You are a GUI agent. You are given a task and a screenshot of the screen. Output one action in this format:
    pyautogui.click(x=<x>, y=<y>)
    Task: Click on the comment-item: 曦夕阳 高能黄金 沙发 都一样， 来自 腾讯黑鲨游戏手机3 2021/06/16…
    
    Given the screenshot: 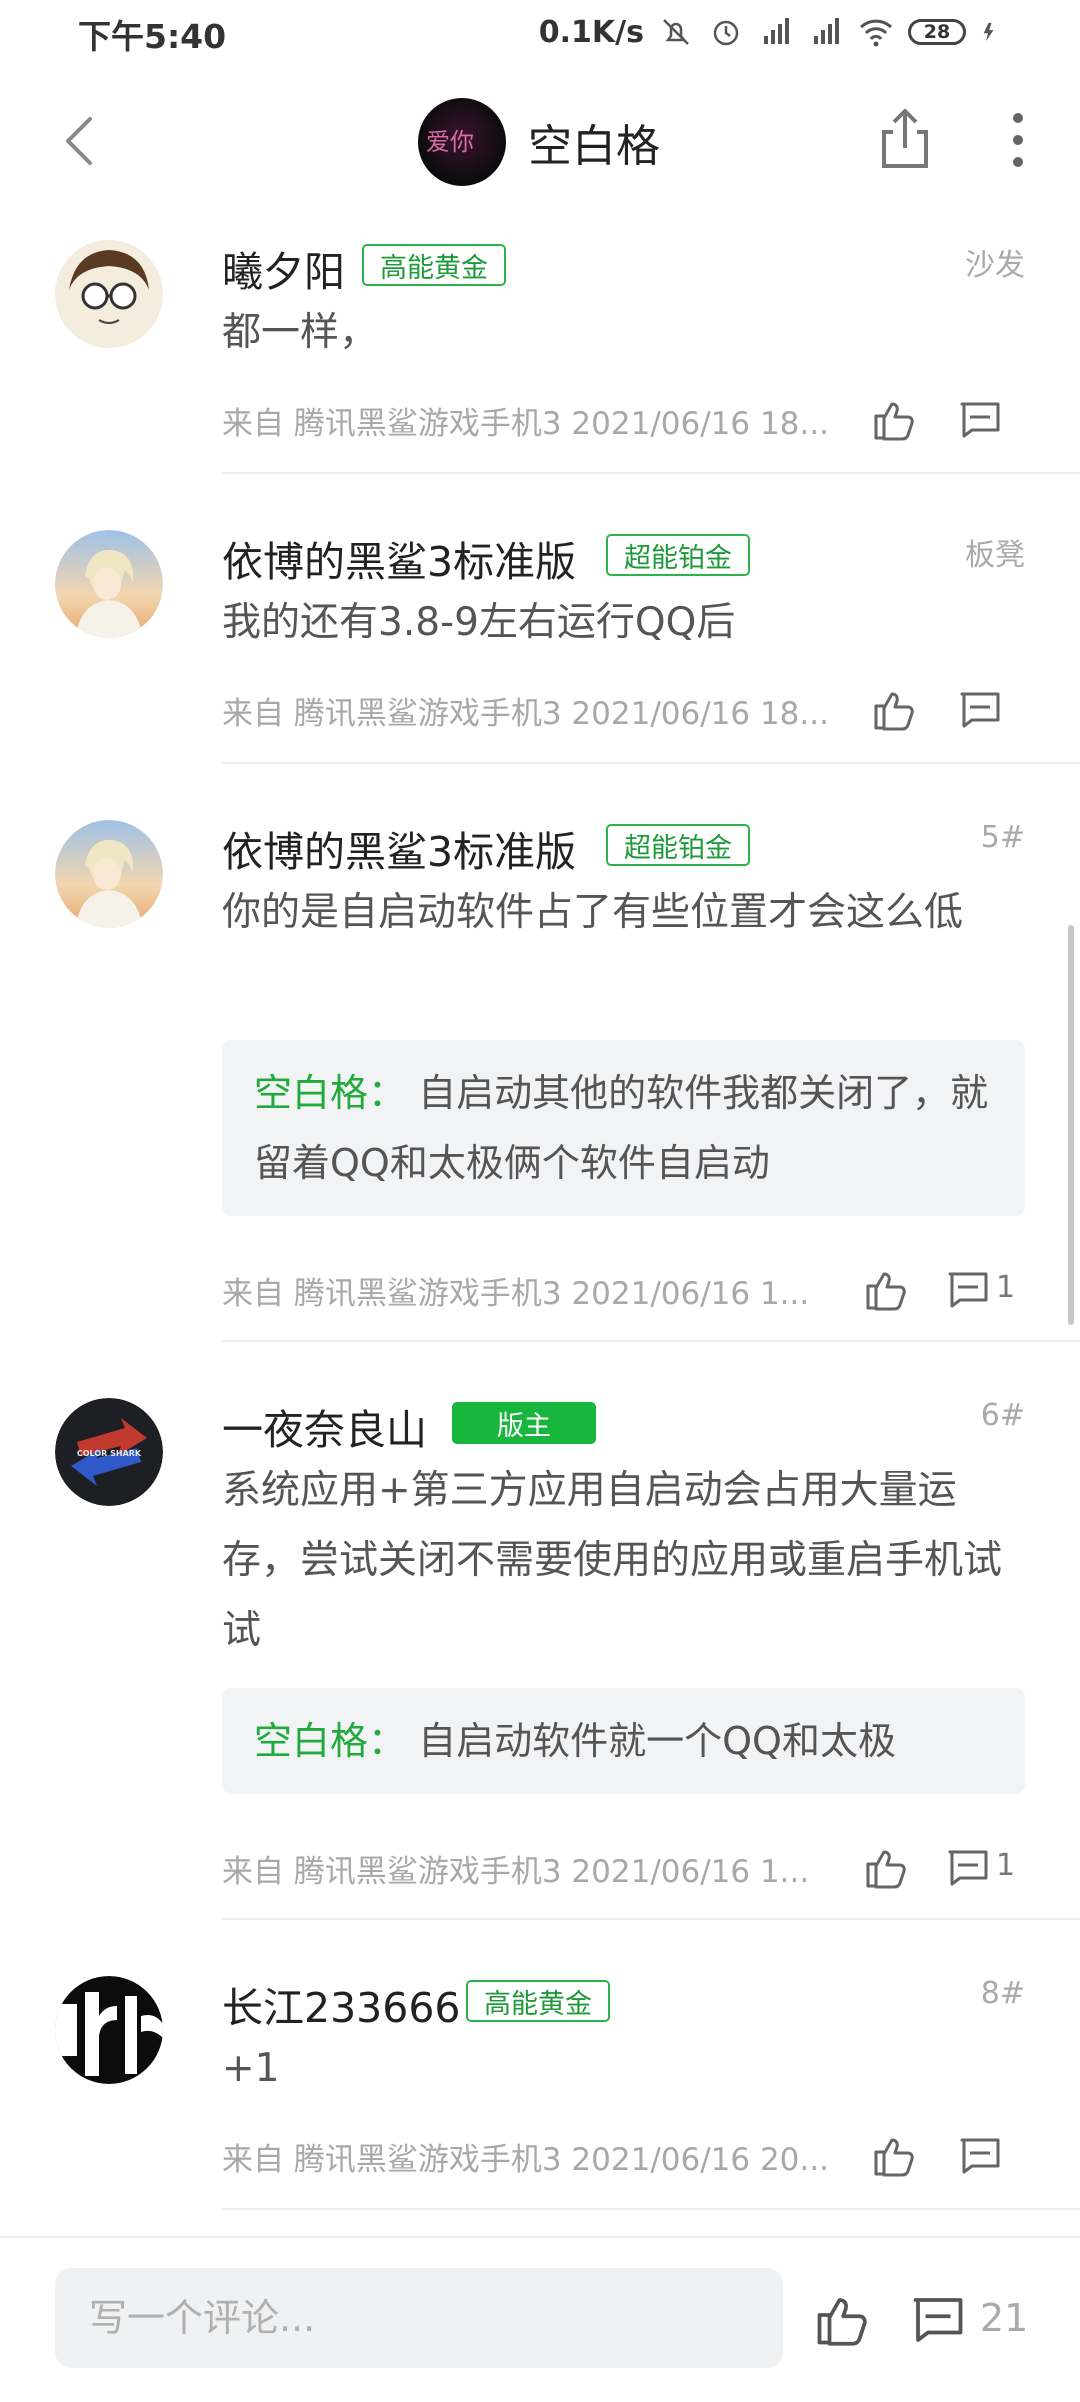 What is the action you would take?
    pyautogui.click(x=540, y=345)
    